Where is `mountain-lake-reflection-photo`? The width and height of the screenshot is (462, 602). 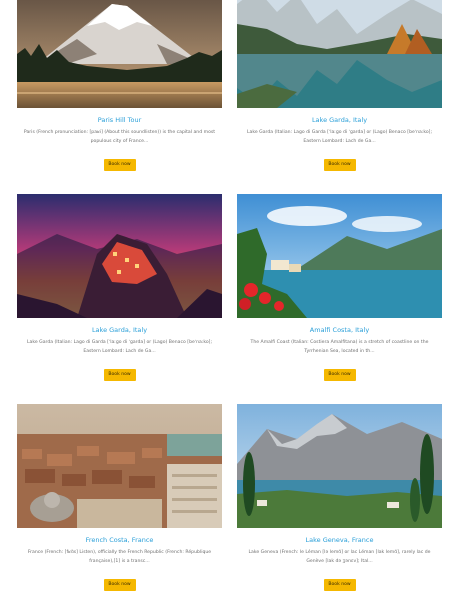
mountain-lake-reflection-photo is located at coordinates (339, 54).